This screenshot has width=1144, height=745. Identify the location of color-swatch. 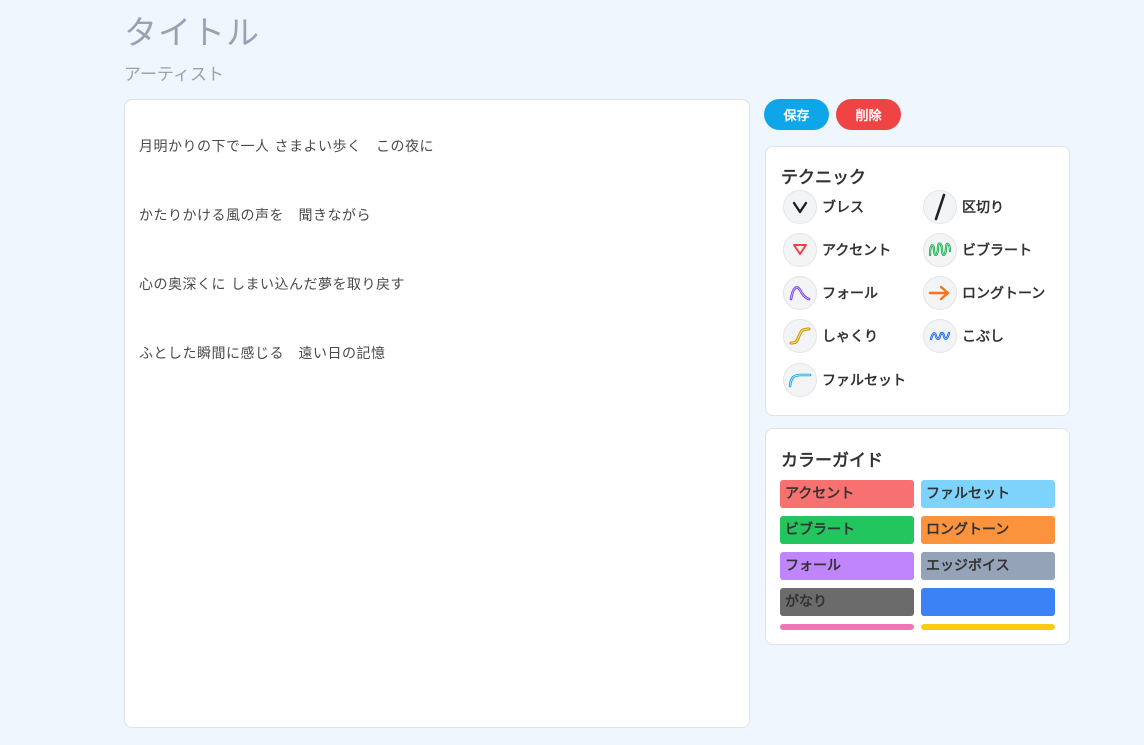
(988, 602).